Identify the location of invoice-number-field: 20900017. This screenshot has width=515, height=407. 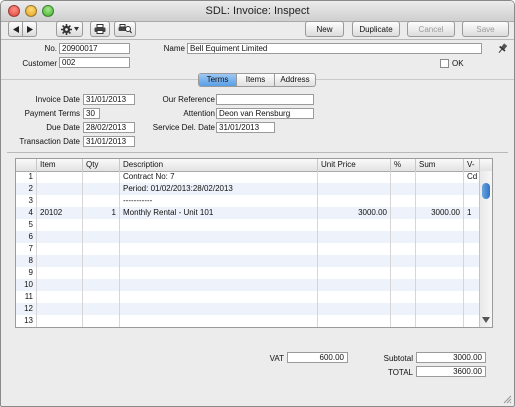
(94, 48).